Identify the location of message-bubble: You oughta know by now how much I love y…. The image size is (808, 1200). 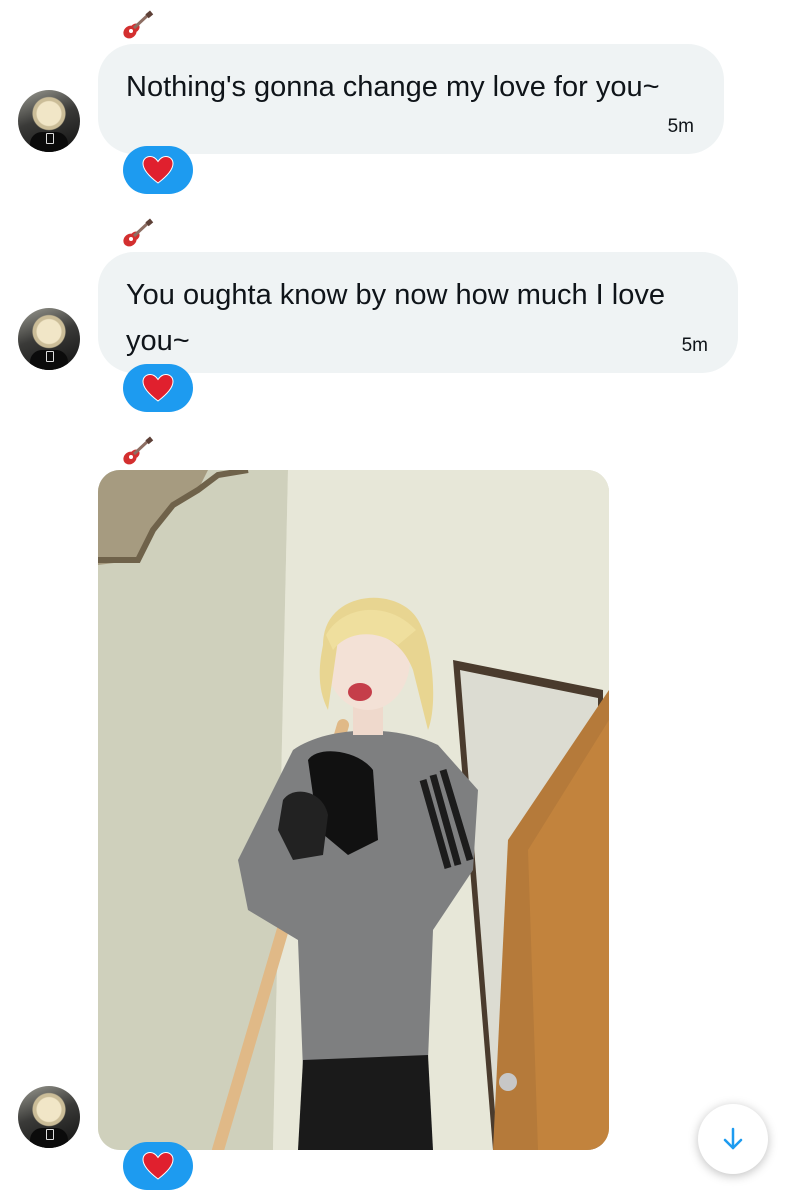
(418, 312).